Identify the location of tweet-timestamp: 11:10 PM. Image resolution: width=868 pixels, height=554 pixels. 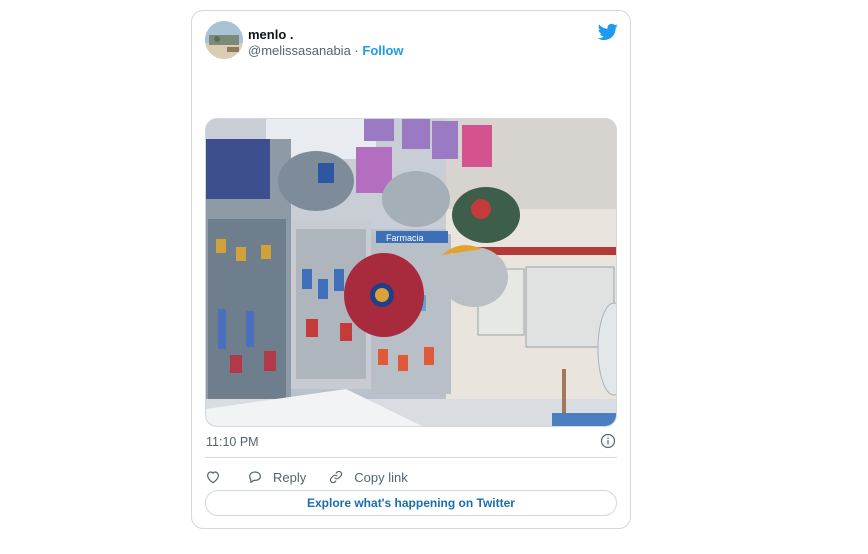
(232, 442).